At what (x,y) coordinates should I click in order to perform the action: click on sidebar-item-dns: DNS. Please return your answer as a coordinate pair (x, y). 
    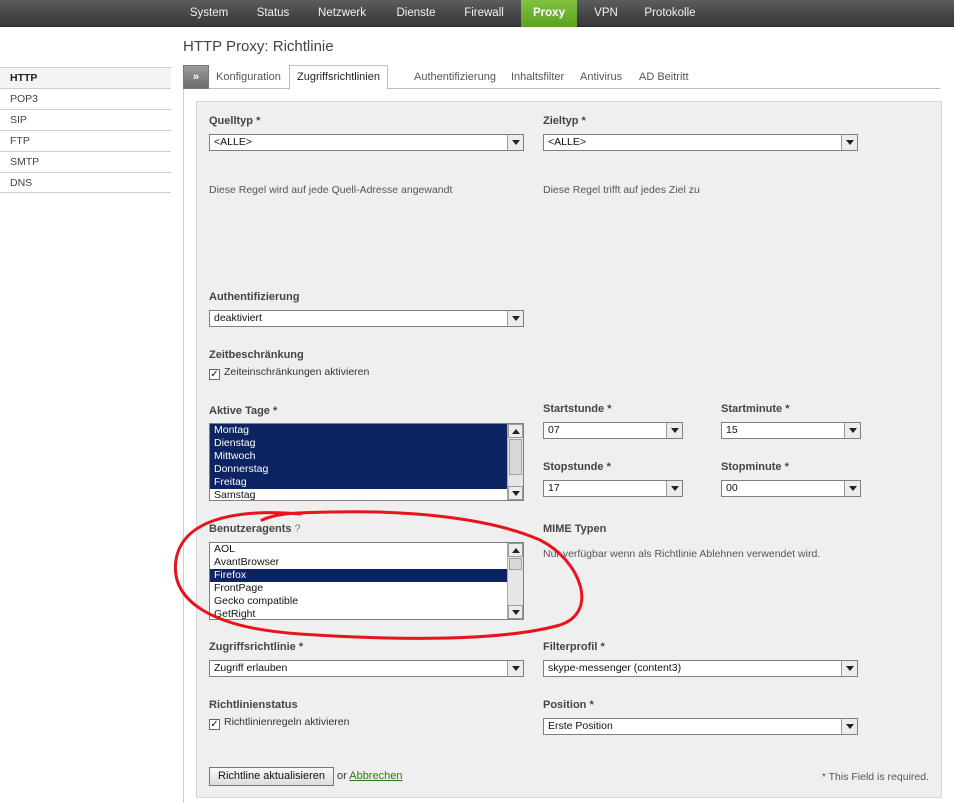
    Looking at the image, I should click on (85, 182).